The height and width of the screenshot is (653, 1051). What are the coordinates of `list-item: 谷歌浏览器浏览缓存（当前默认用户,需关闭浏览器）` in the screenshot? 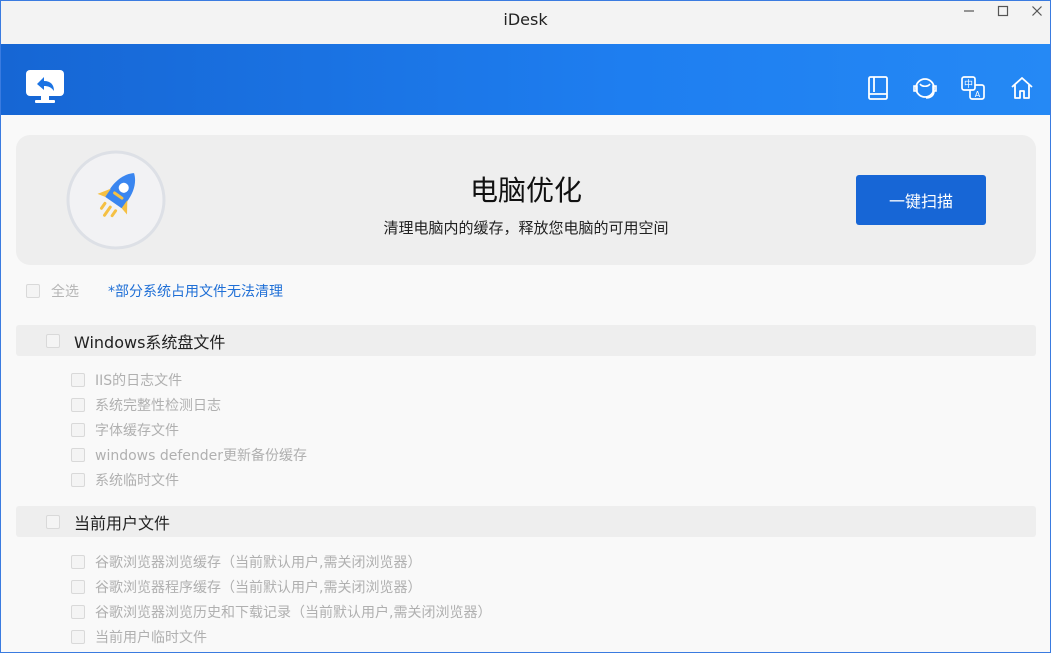 It's located at (246, 562).